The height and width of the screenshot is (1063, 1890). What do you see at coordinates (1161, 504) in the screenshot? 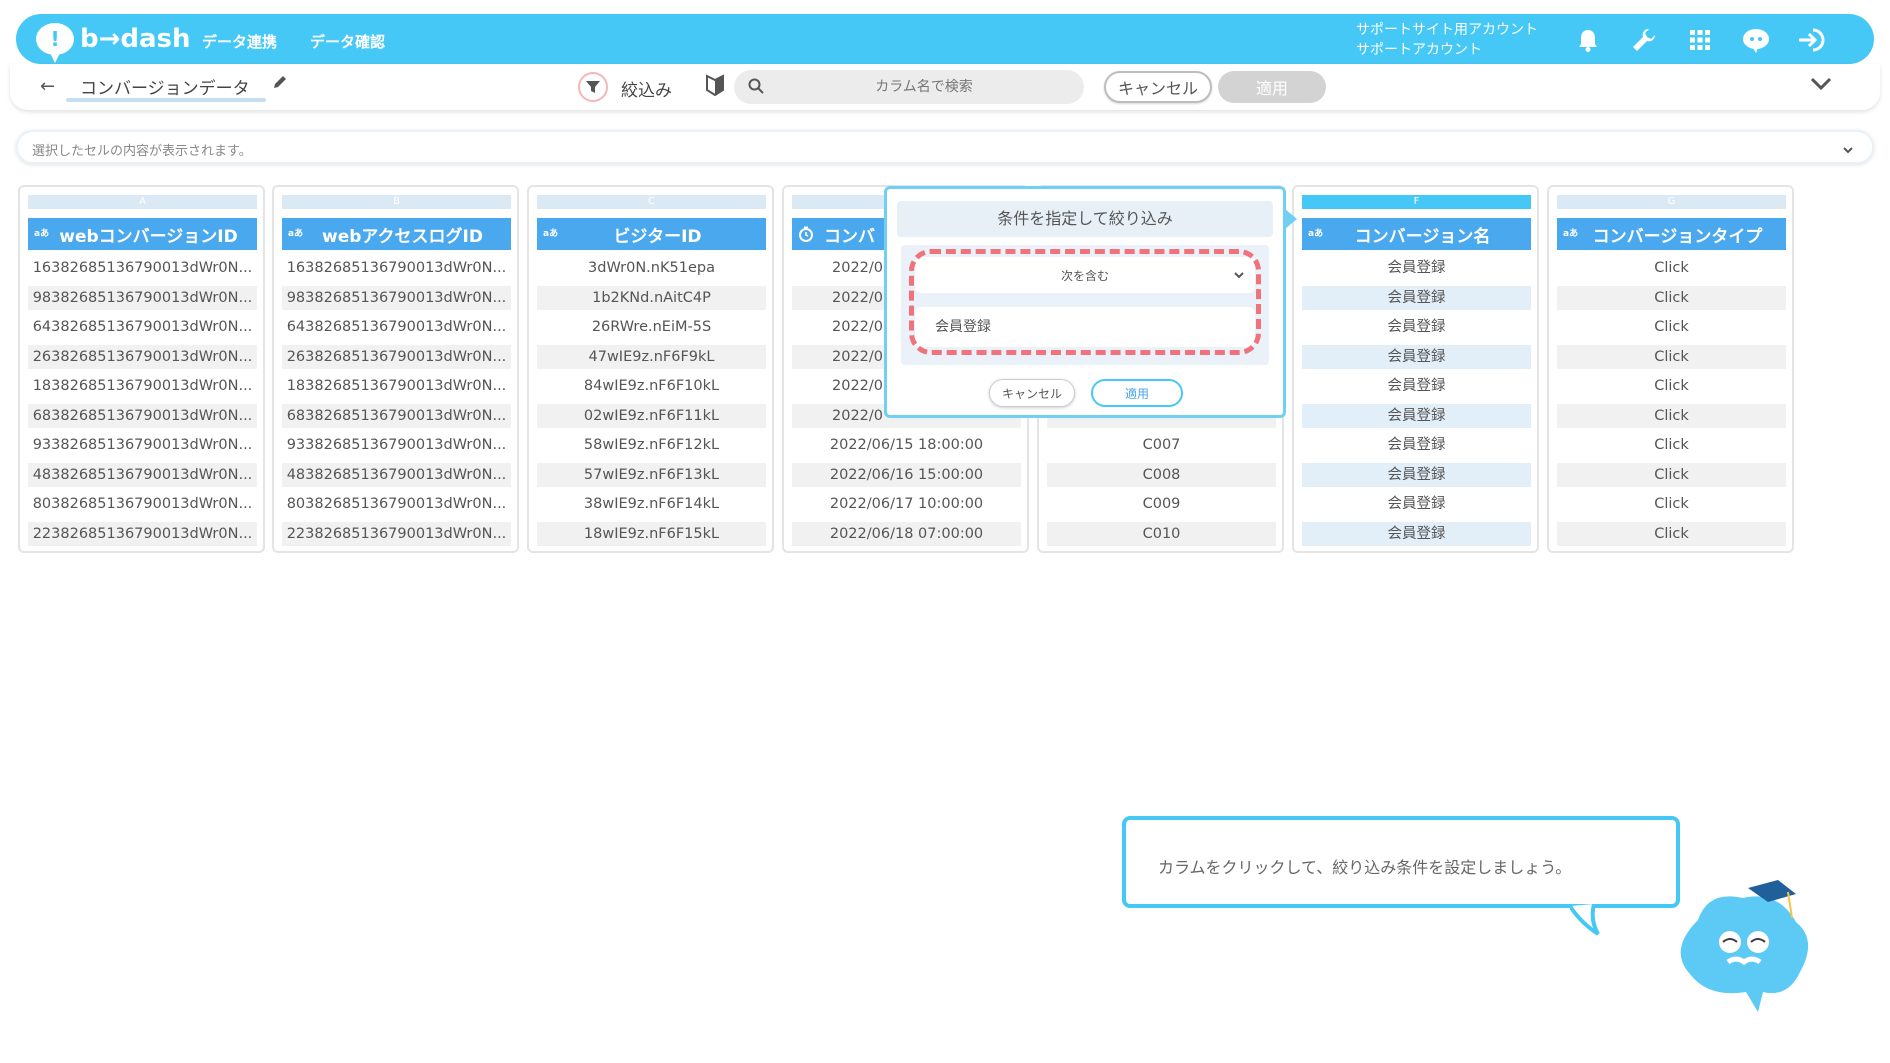
I see `table-cell: C009` at bounding box center [1161, 504].